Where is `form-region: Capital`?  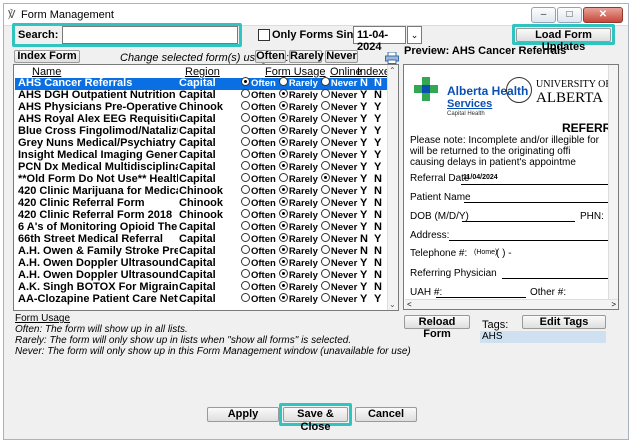
form-region: Capital is located at coordinates (197, 167).